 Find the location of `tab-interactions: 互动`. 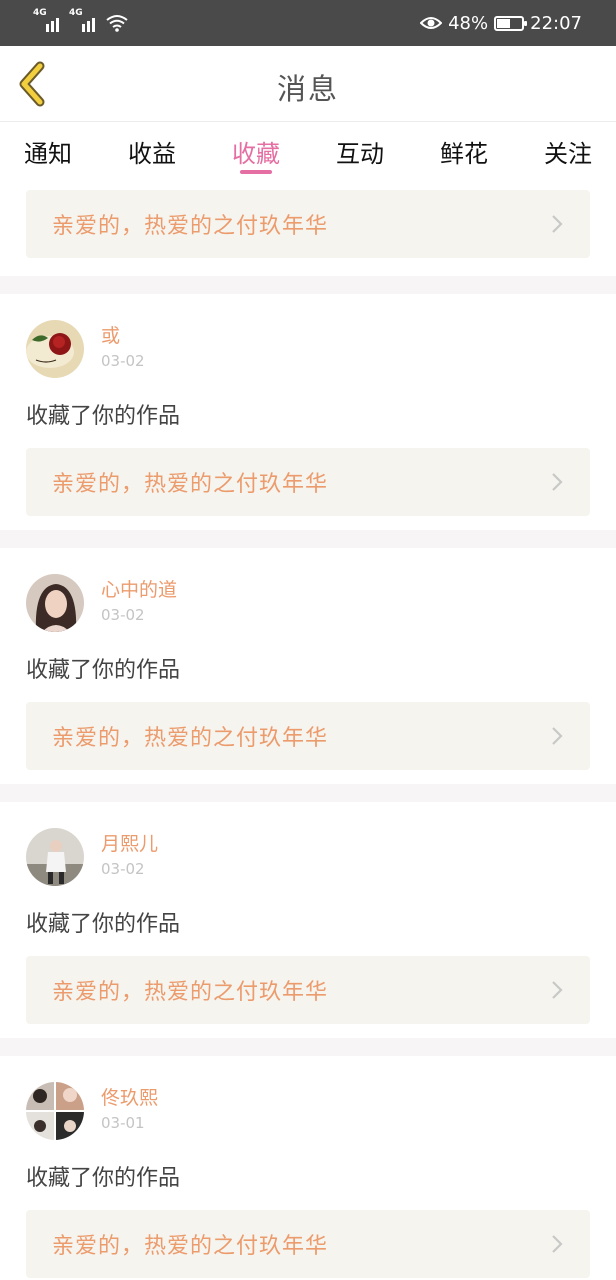

tab-interactions: 互动 is located at coordinates (360, 151).